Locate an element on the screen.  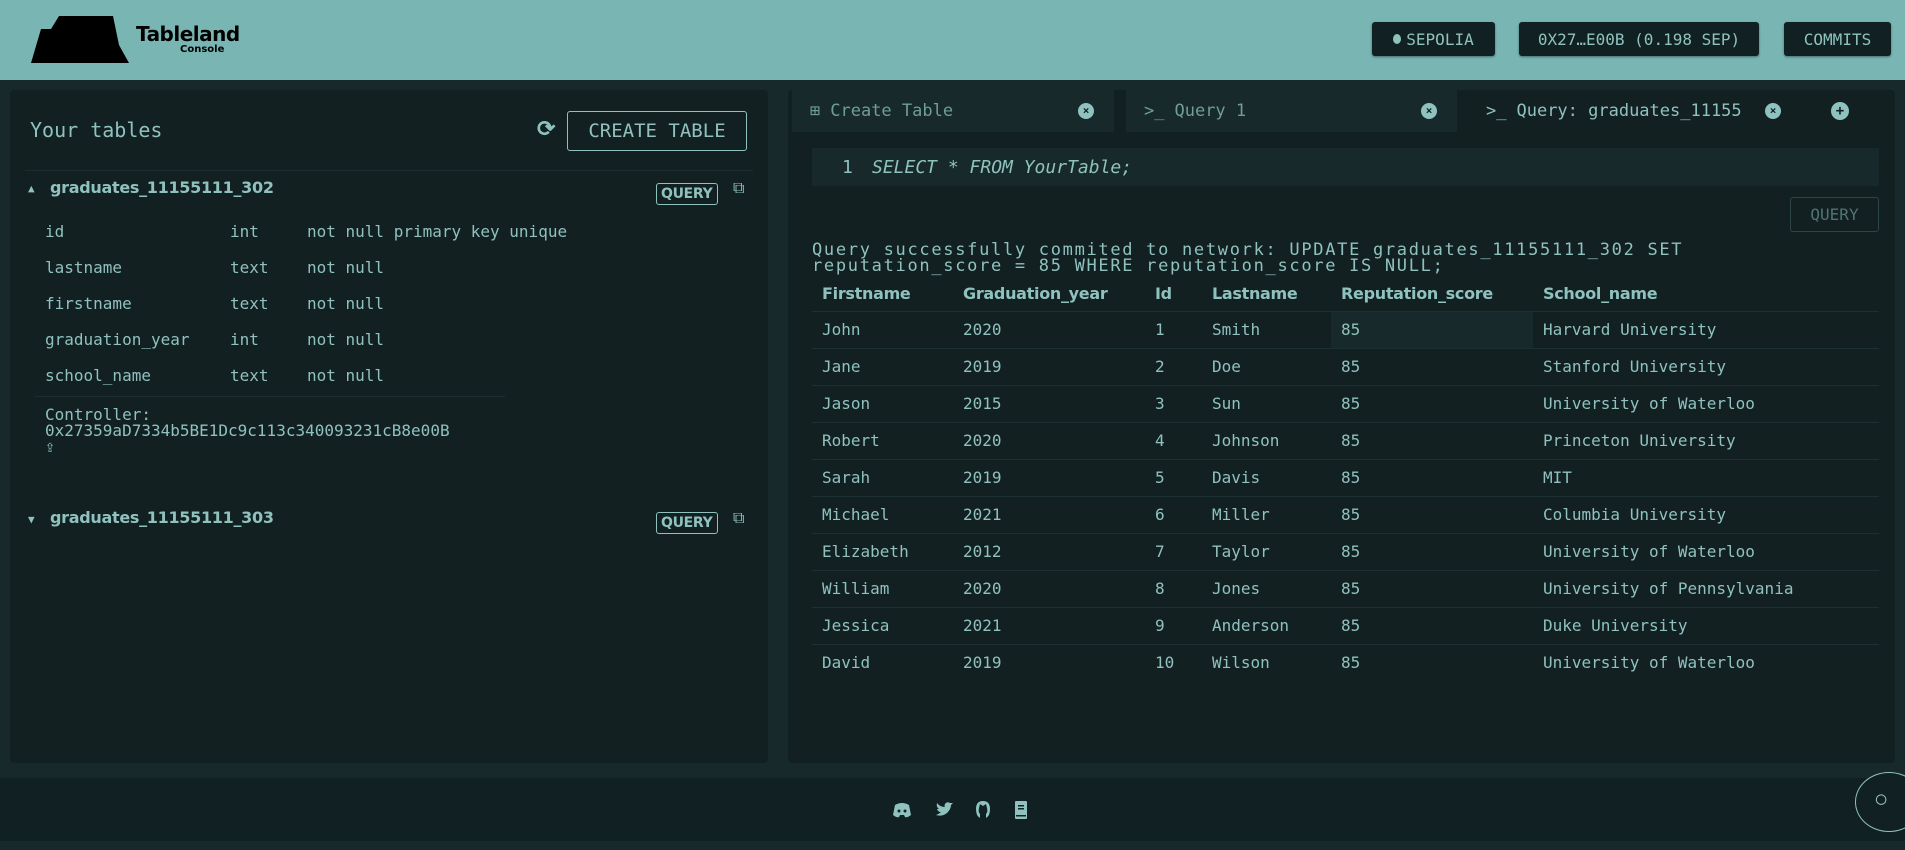
divider is located at coordinates (389, 170).